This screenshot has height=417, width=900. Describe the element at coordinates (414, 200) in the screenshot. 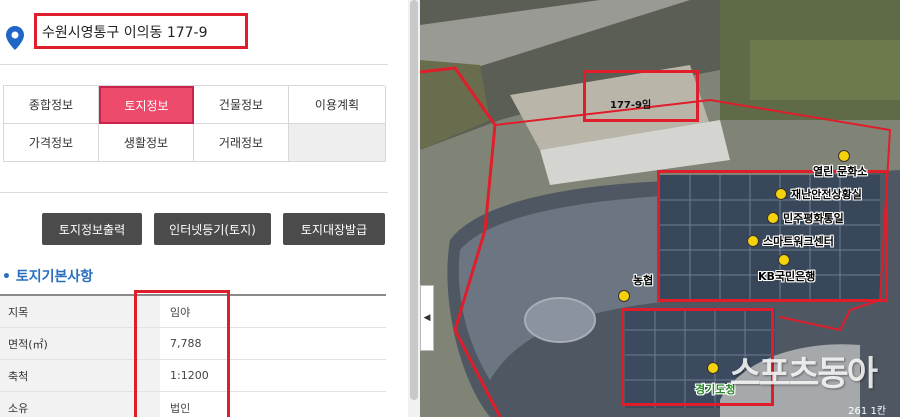

I see `scrollbar-thumb` at that location.